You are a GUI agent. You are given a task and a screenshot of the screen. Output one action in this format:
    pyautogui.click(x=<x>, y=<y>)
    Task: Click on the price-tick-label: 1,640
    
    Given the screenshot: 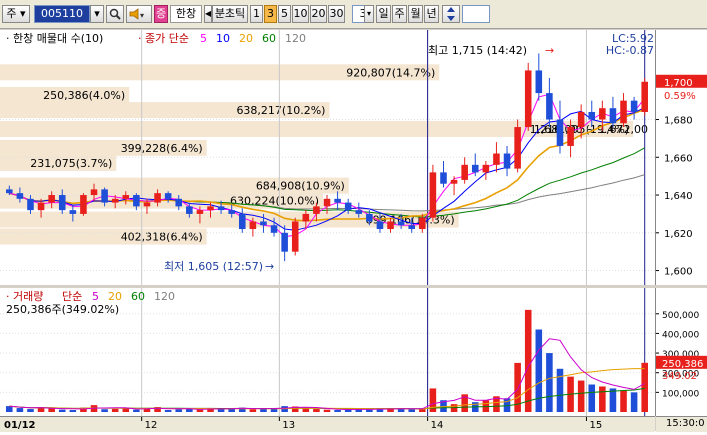 What is the action you would take?
    pyautogui.click(x=678, y=196)
    